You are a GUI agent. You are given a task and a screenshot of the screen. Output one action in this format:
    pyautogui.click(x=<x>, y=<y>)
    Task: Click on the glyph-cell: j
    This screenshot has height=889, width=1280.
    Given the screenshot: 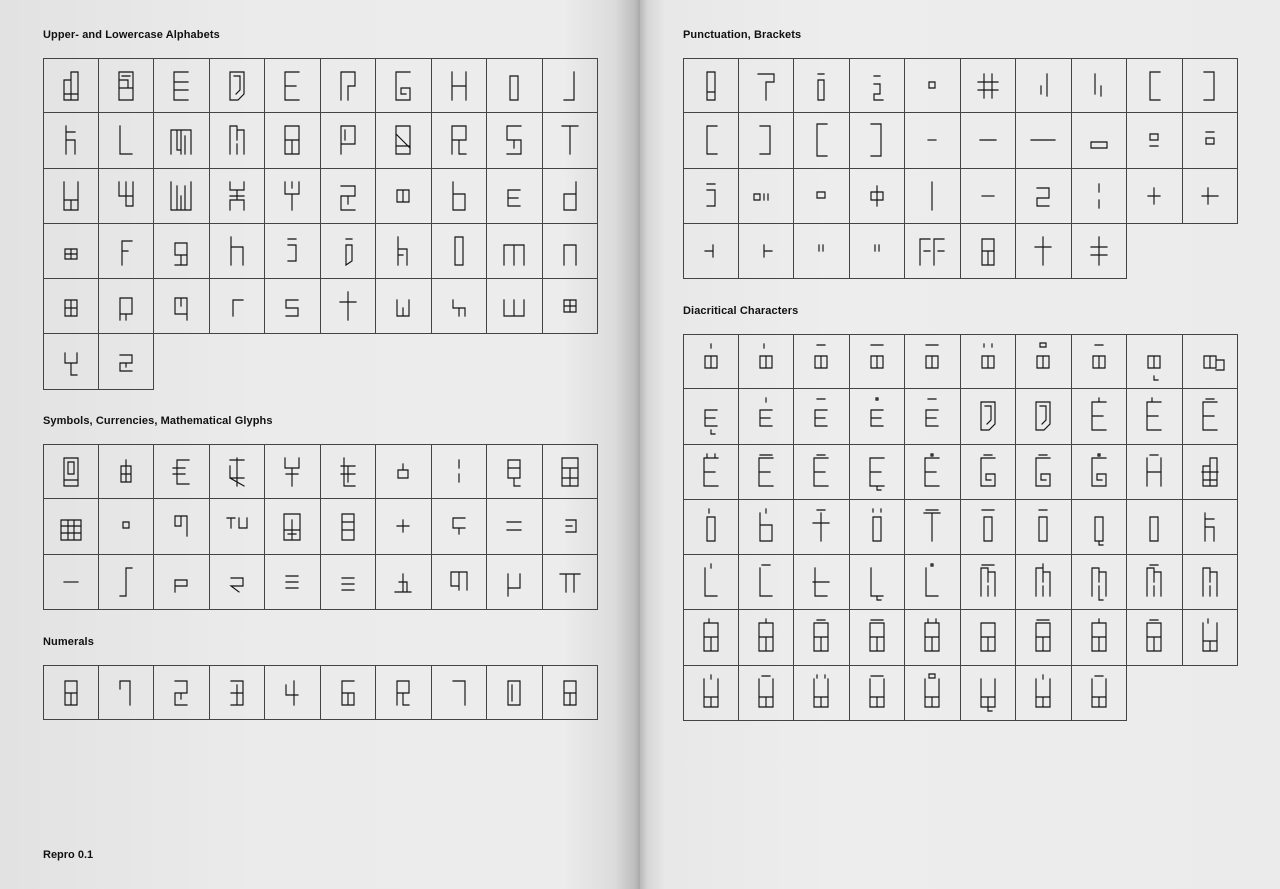 What is the action you would take?
    pyautogui.click(x=348, y=251)
    